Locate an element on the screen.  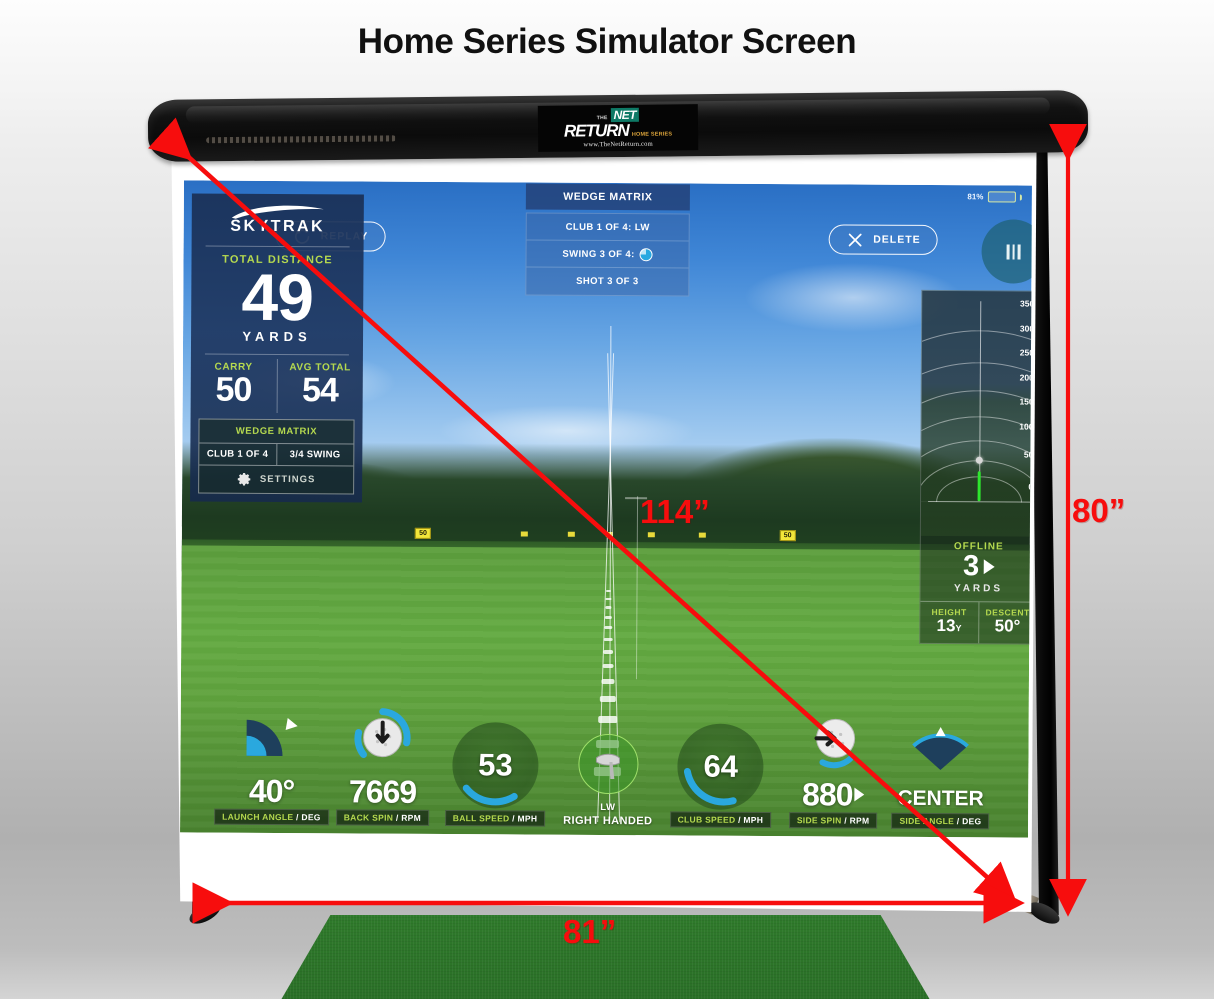
hud-row-swing: SWING 3 OF 4: is located at coordinates (607, 254).